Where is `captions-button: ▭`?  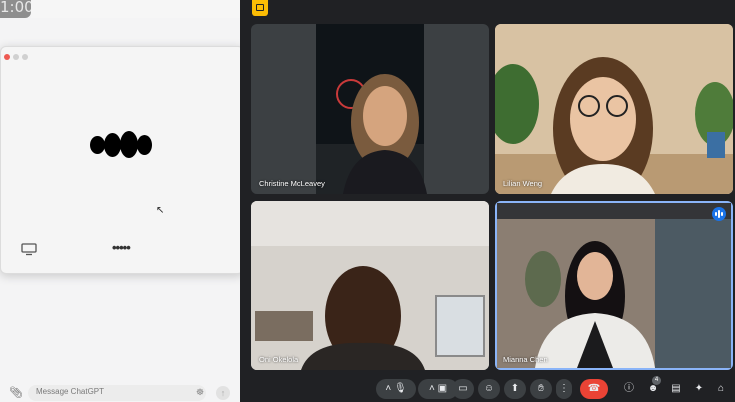 captions-button: ▭ is located at coordinates (463, 389).